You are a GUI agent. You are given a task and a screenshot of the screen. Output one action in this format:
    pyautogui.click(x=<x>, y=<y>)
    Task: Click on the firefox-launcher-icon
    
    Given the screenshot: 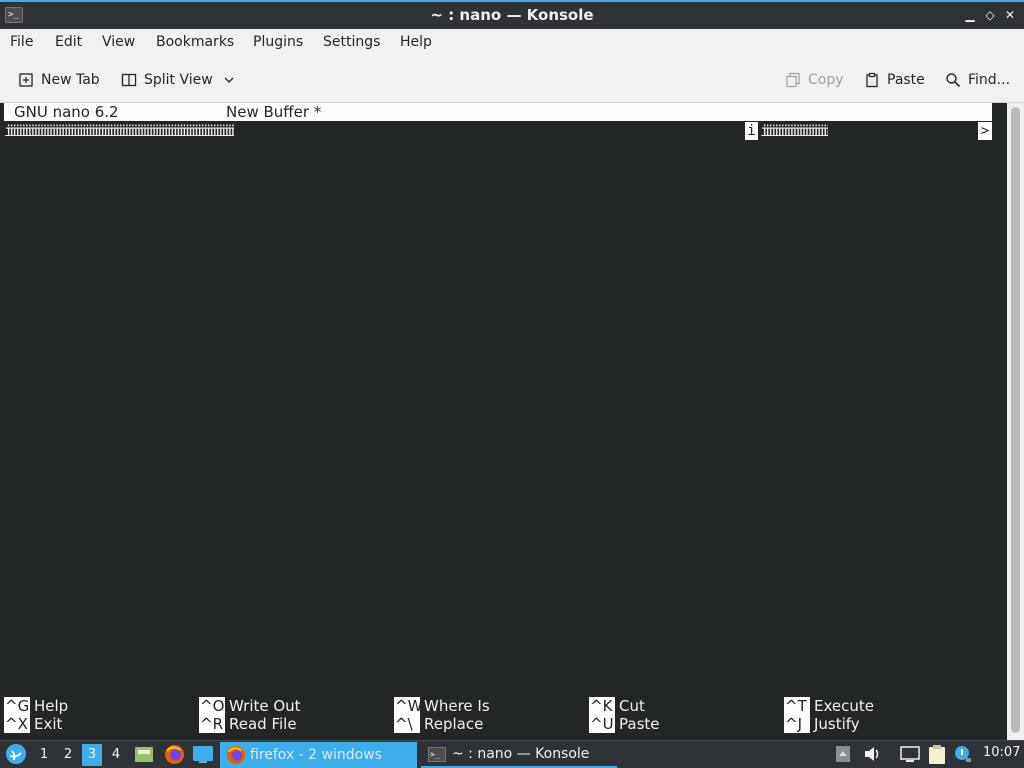 What is the action you would take?
    pyautogui.click(x=174, y=754)
    